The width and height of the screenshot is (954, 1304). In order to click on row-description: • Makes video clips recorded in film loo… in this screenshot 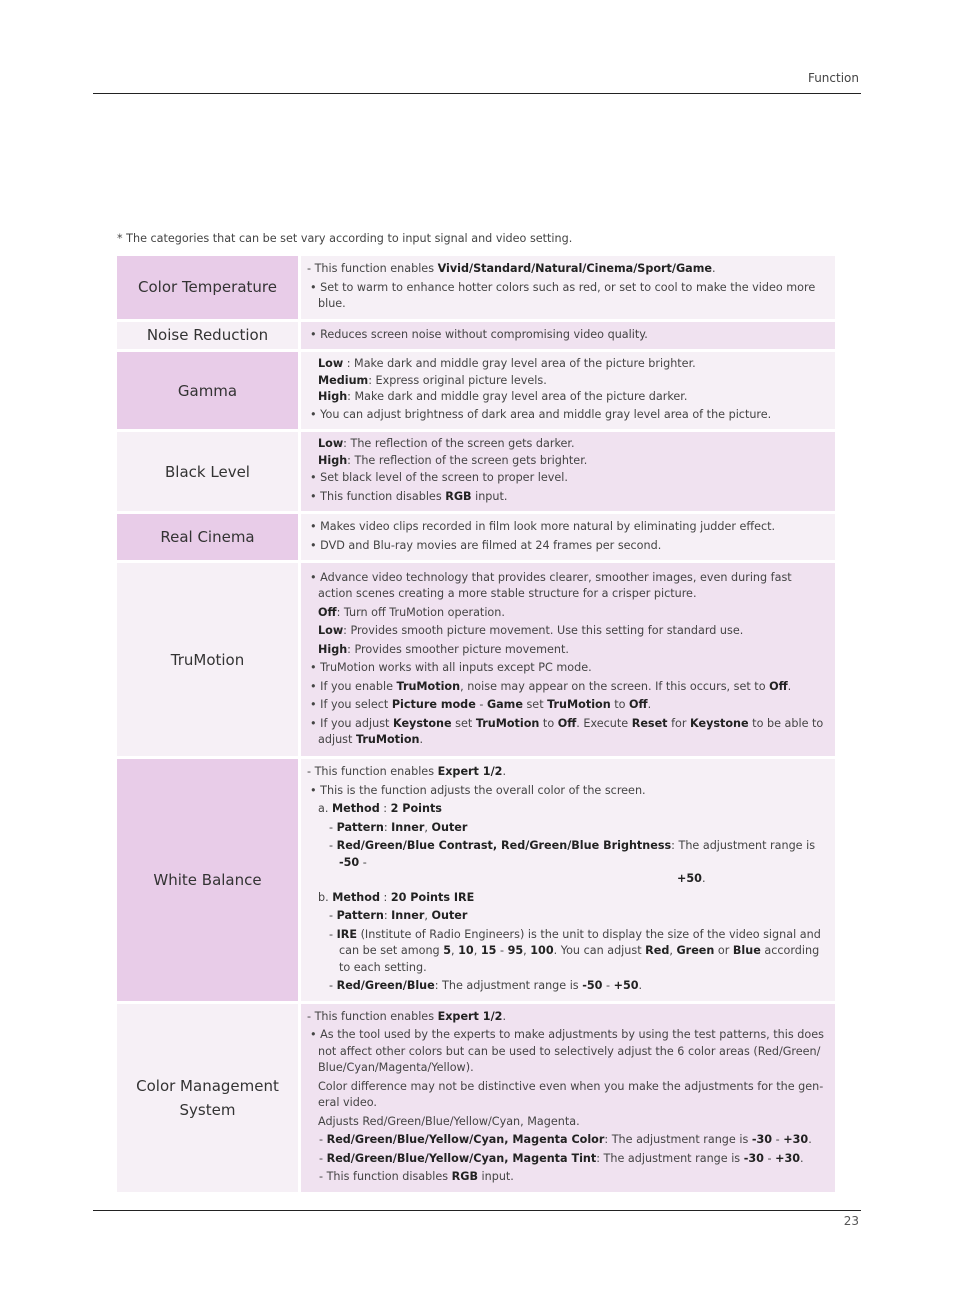, I will do `click(568, 538)`.